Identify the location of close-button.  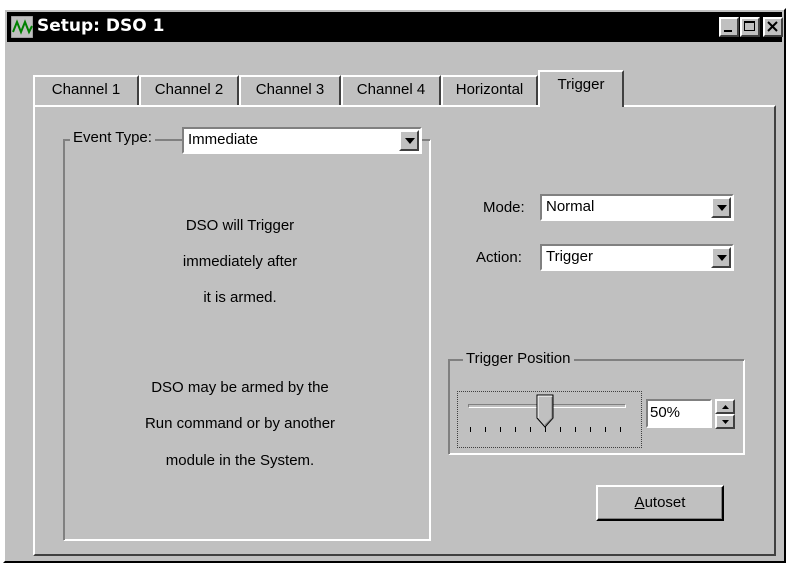
(773, 27).